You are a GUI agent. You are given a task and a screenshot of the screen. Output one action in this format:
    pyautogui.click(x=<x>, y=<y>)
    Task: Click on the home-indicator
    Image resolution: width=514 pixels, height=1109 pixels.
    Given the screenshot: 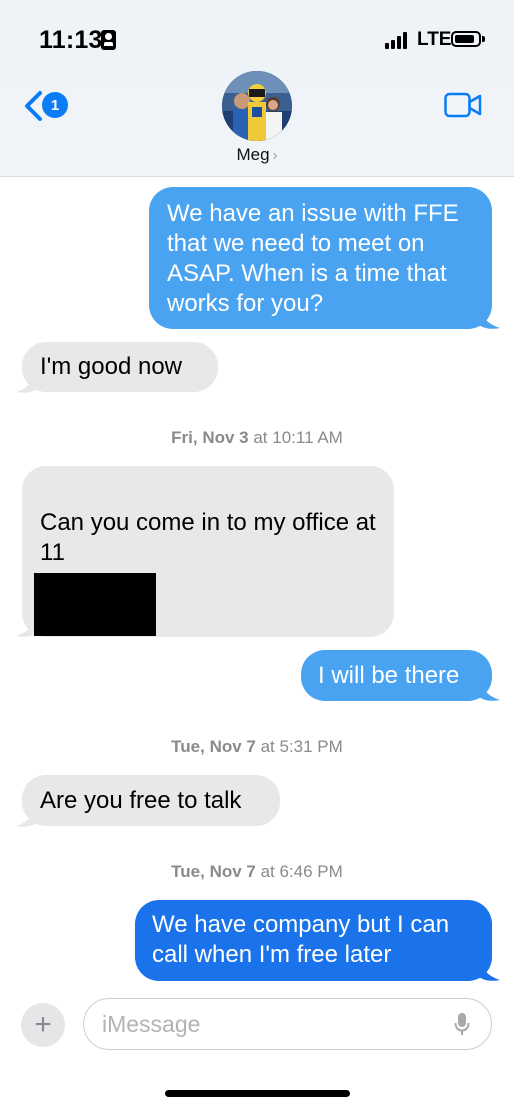 What is the action you would take?
    pyautogui.click(x=257, y=1093)
    